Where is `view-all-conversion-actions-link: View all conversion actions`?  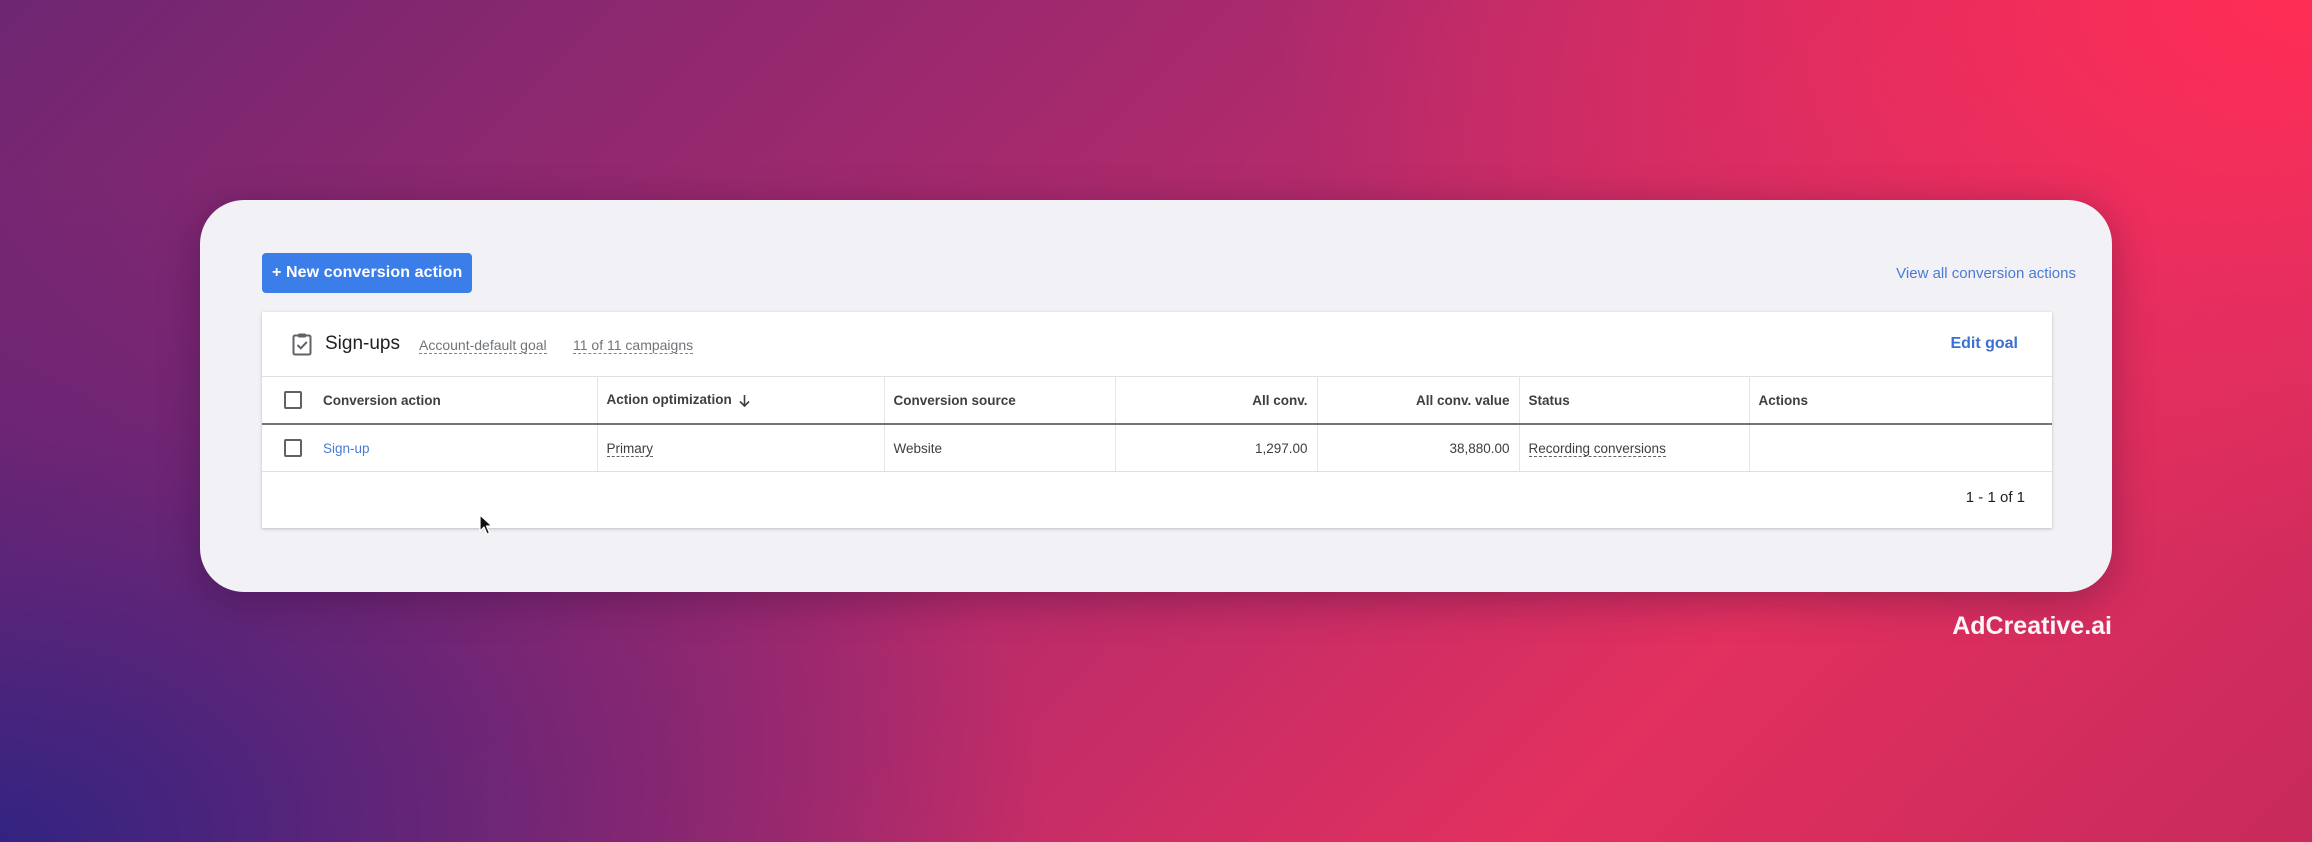 view-all-conversion-actions-link: View all conversion actions is located at coordinates (1986, 273).